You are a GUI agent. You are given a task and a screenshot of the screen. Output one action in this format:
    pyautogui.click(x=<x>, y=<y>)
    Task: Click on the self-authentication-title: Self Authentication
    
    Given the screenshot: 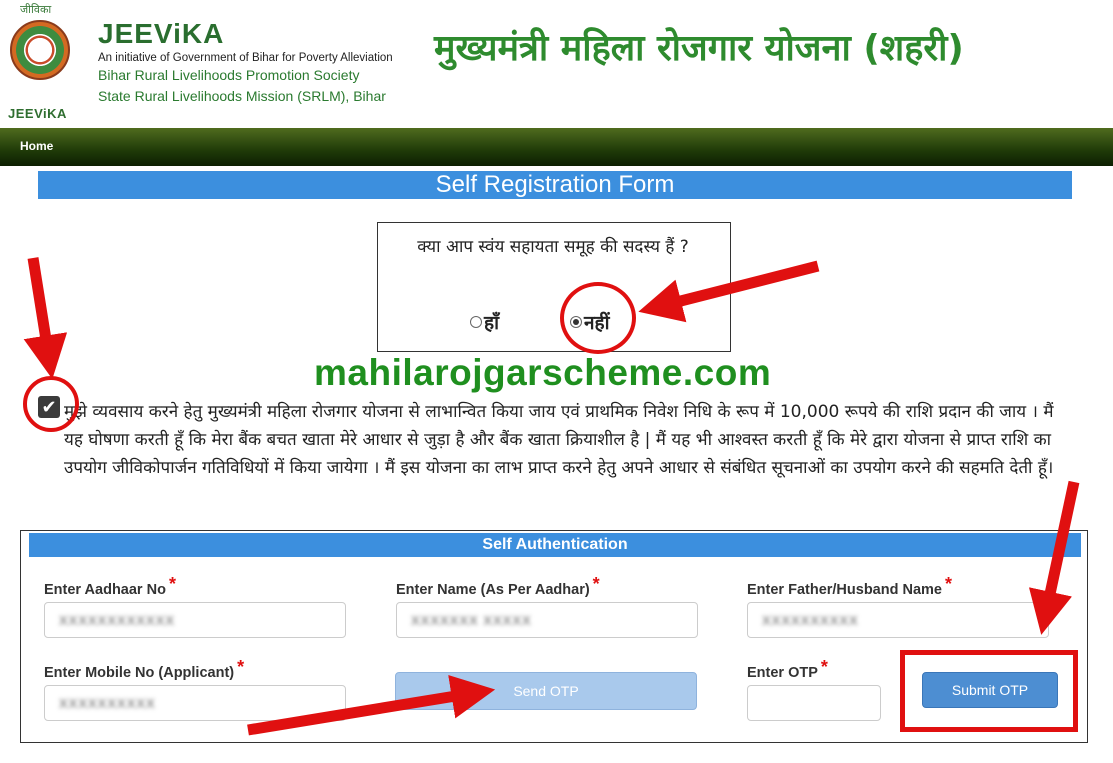 What is the action you would take?
    pyautogui.click(x=555, y=545)
    